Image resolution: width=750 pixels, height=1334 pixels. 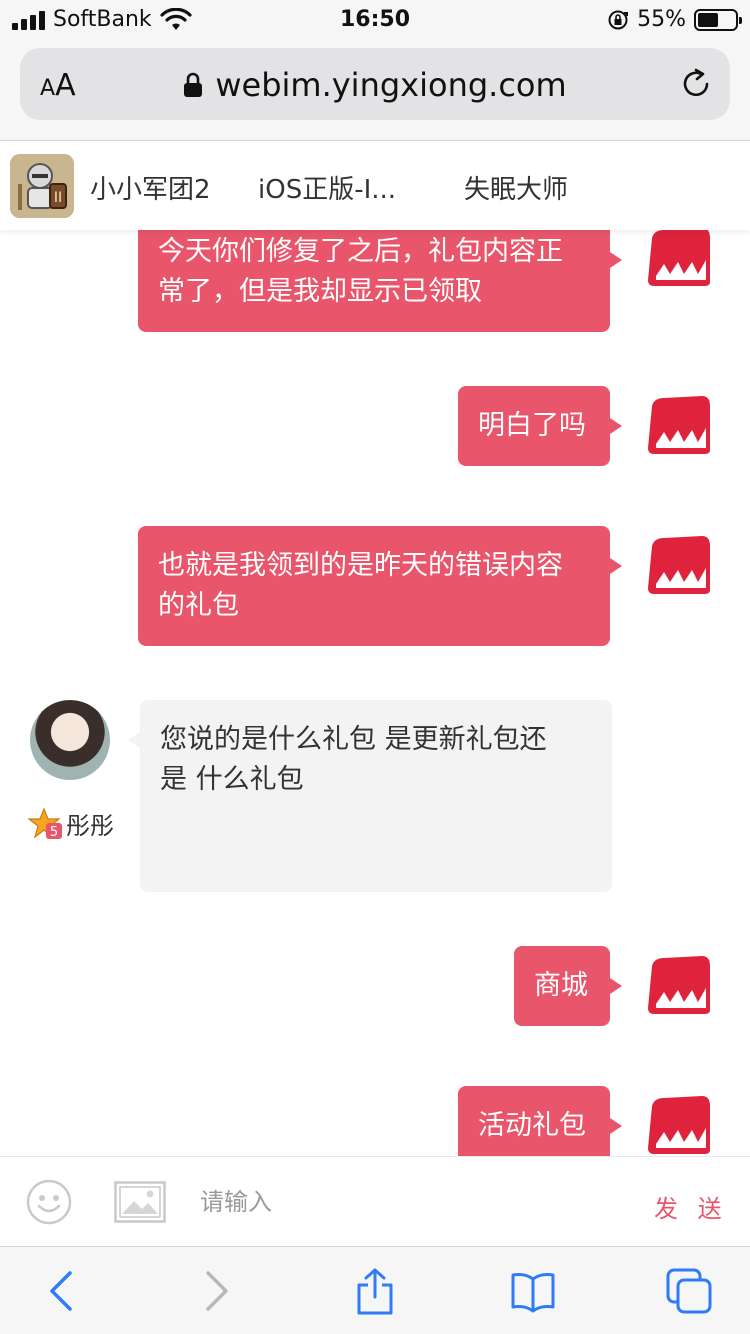 What do you see at coordinates (54, 832) in the screenshot?
I see `level-number: 5` at bounding box center [54, 832].